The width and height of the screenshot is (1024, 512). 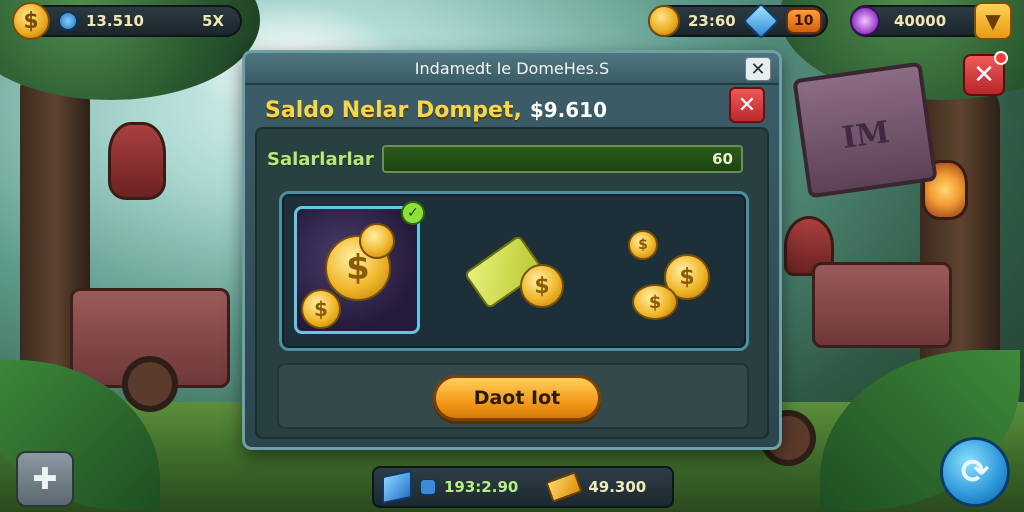 I want to click on small-gem-icon, so click(x=68, y=21).